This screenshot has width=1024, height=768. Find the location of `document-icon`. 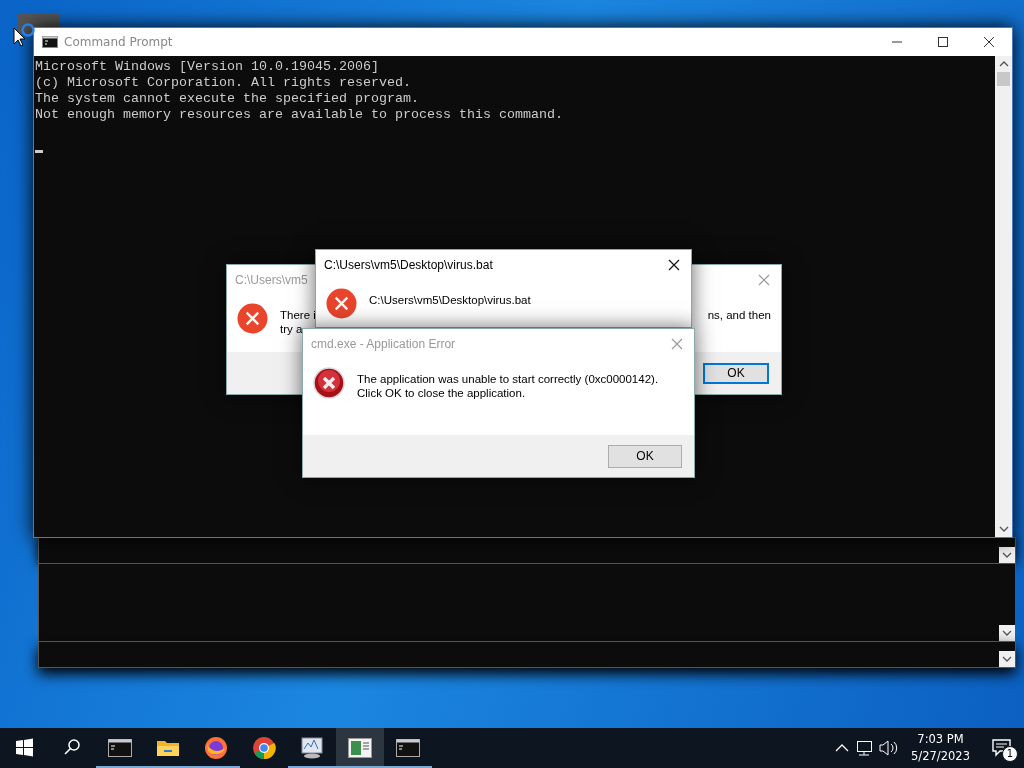

document-icon is located at coordinates (360, 748).